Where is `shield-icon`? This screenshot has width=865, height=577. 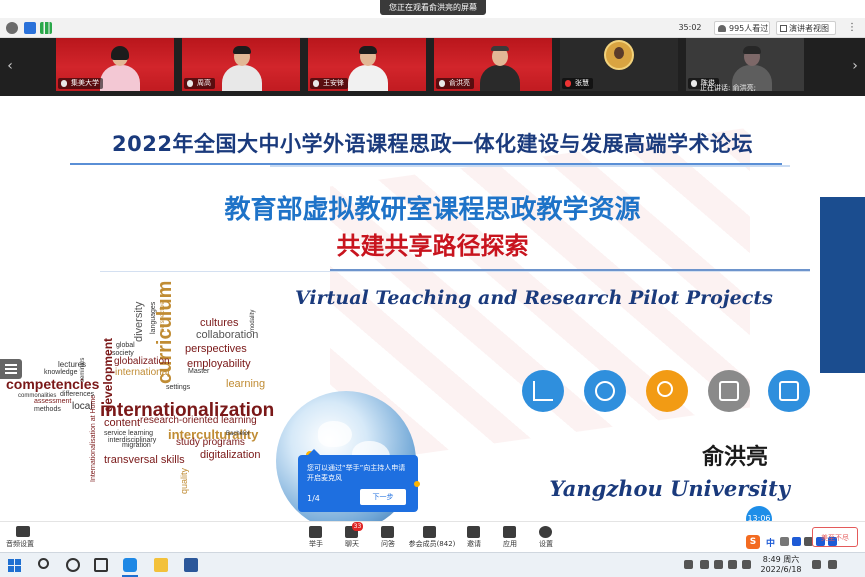 shield-icon is located at coordinates (30, 28).